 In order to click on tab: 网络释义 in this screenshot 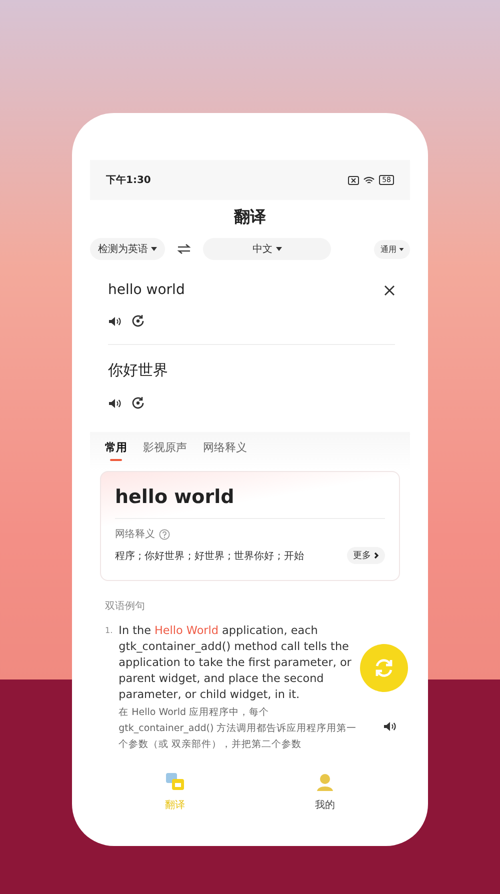, I will do `click(225, 451)`.